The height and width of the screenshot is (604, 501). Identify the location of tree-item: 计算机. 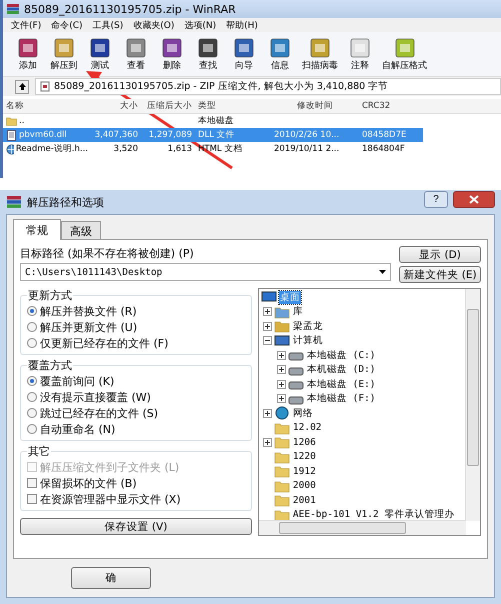
(308, 341).